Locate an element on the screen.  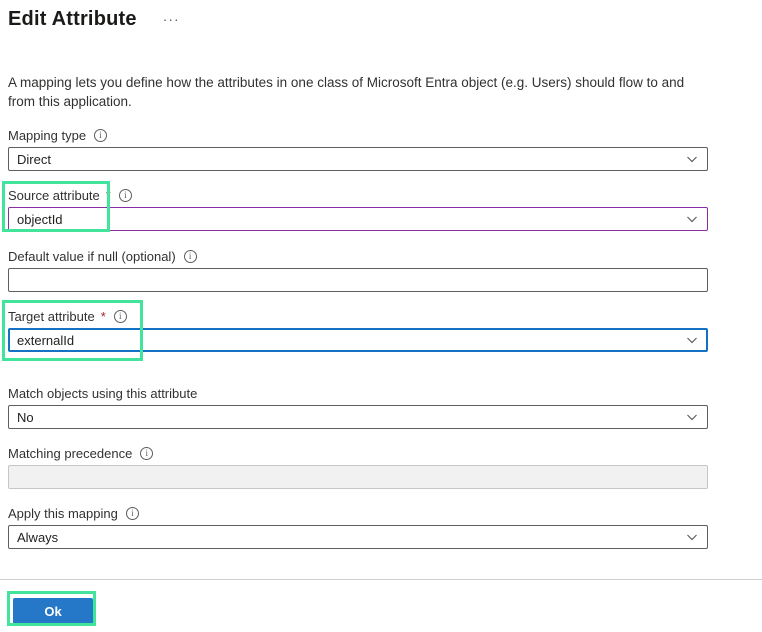
mapping-type-label-row: Mapping type i is located at coordinates (385, 135).